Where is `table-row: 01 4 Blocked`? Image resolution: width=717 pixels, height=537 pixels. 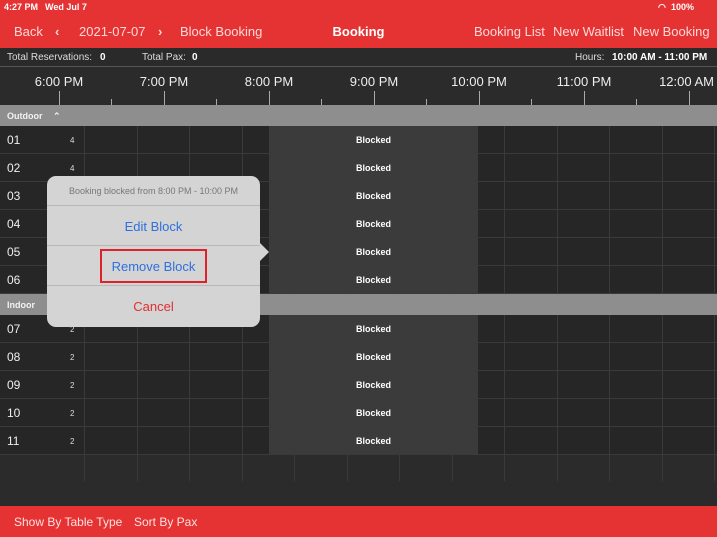 table-row: 01 4 Blocked is located at coordinates (358, 140).